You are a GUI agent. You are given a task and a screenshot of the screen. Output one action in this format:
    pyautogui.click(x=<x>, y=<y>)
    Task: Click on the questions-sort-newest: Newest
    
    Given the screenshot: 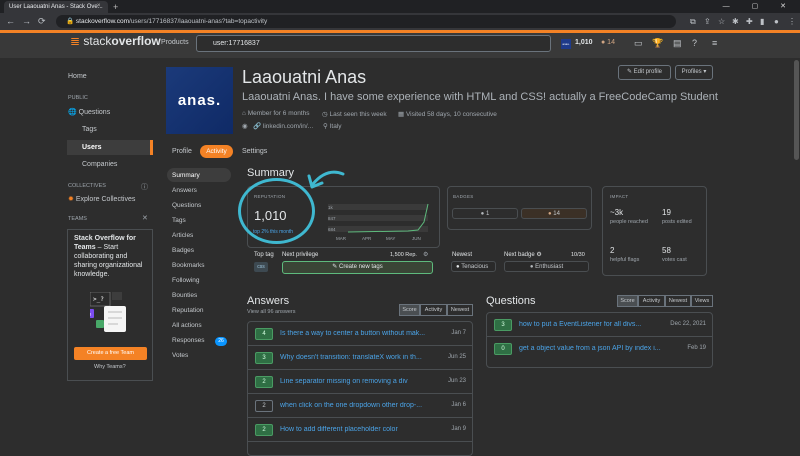 What is the action you would take?
    pyautogui.click(x=678, y=301)
    